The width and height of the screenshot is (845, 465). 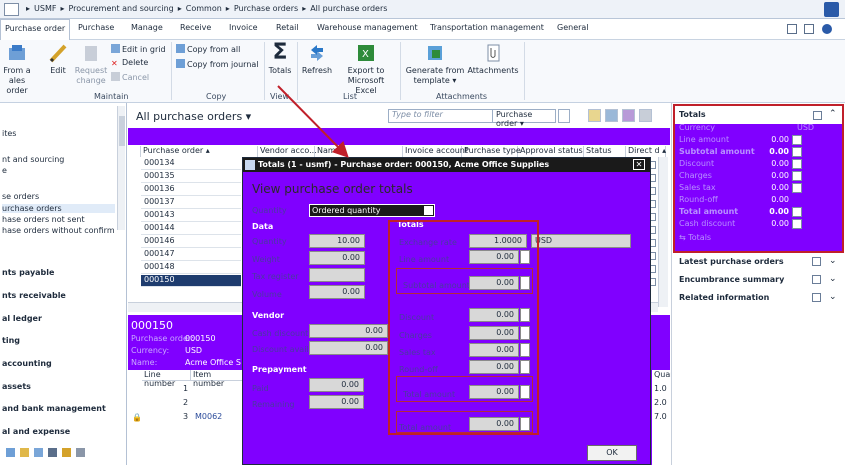 What do you see at coordinates (11, 9) in the screenshot?
I see `nav-menu-icon` at bounding box center [11, 9].